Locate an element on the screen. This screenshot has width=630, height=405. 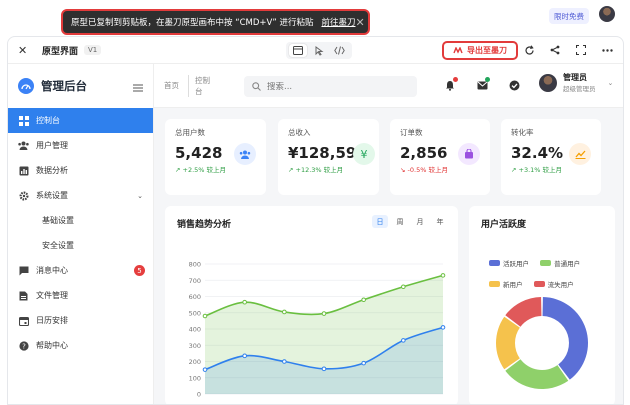
activity-donut-chart is located at coordinates (542, 343).